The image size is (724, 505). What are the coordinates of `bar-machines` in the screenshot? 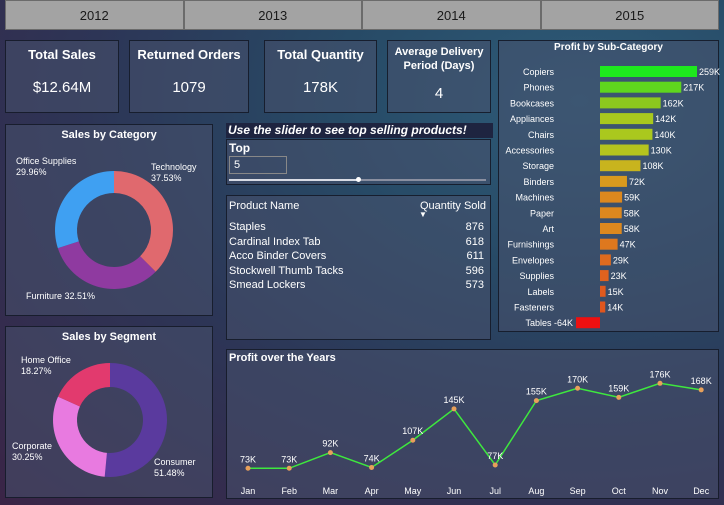 It's located at (611, 197).